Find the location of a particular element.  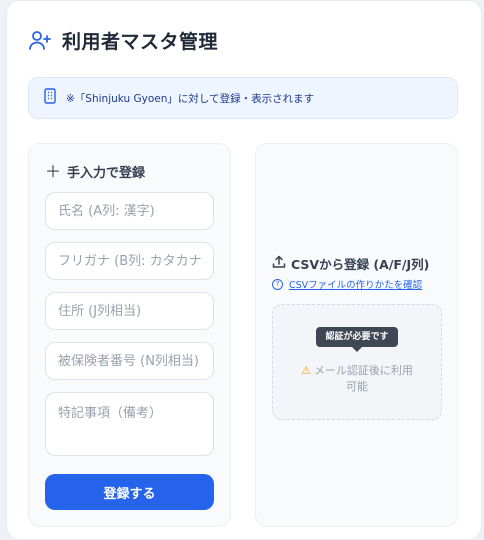

header: 利用者マスタ管理 is located at coordinates (123, 40).